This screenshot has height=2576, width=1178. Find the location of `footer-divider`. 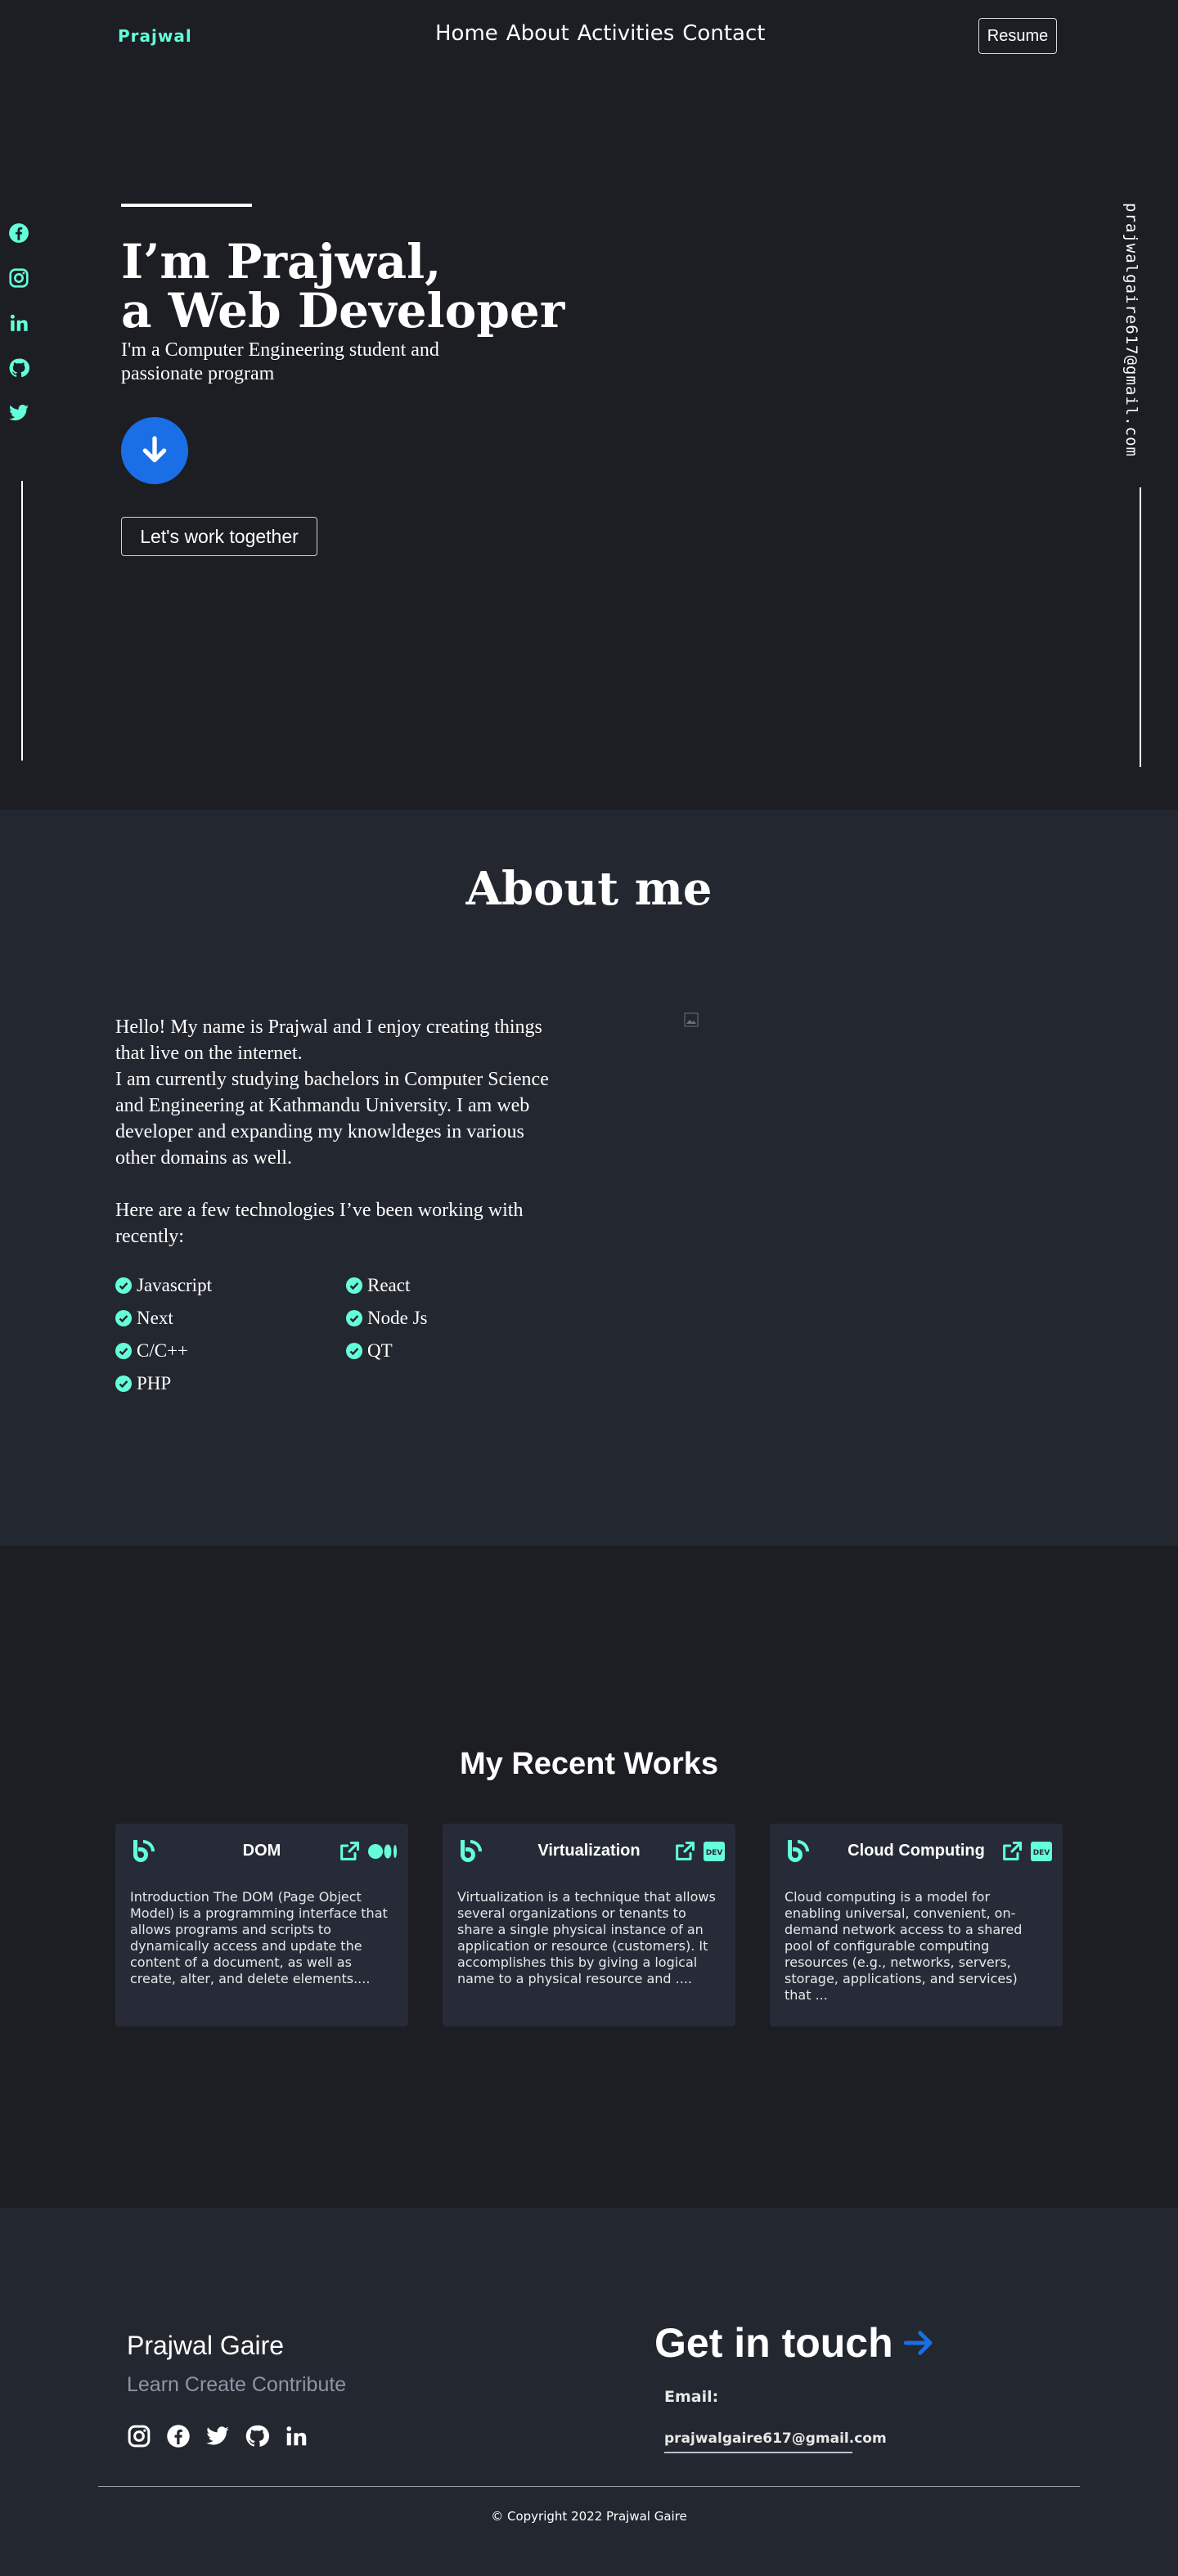

footer-divider is located at coordinates (589, 2487).